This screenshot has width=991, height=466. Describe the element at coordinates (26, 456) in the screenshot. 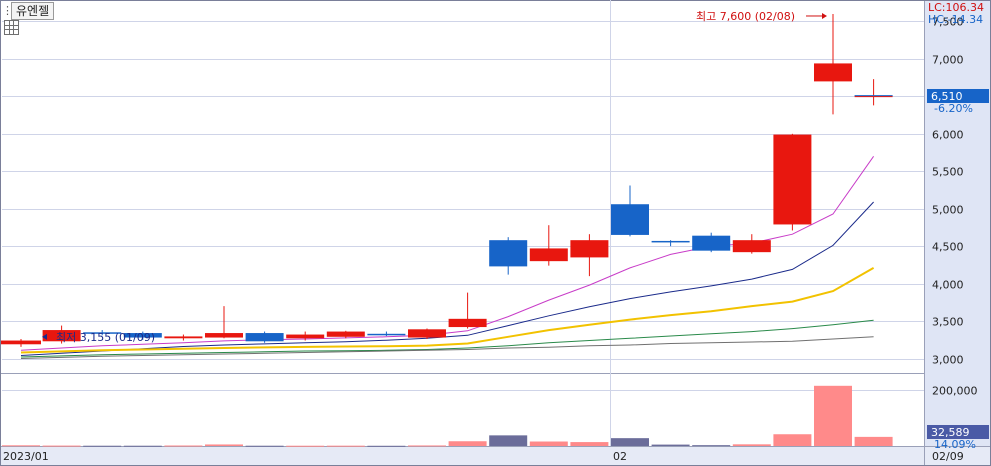

I see `x-tick-label: 2023/01` at that location.